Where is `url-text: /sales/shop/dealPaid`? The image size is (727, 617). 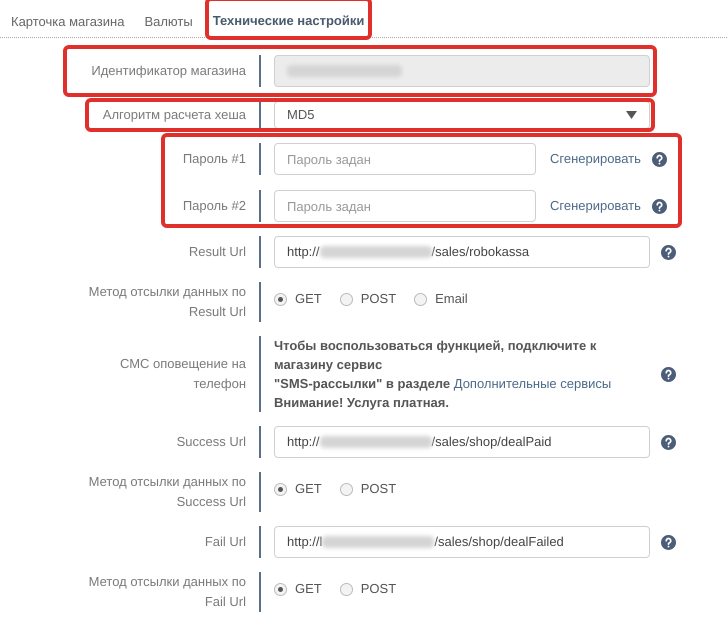
url-text: /sales/shop/dealPaid is located at coordinates (492, 442).